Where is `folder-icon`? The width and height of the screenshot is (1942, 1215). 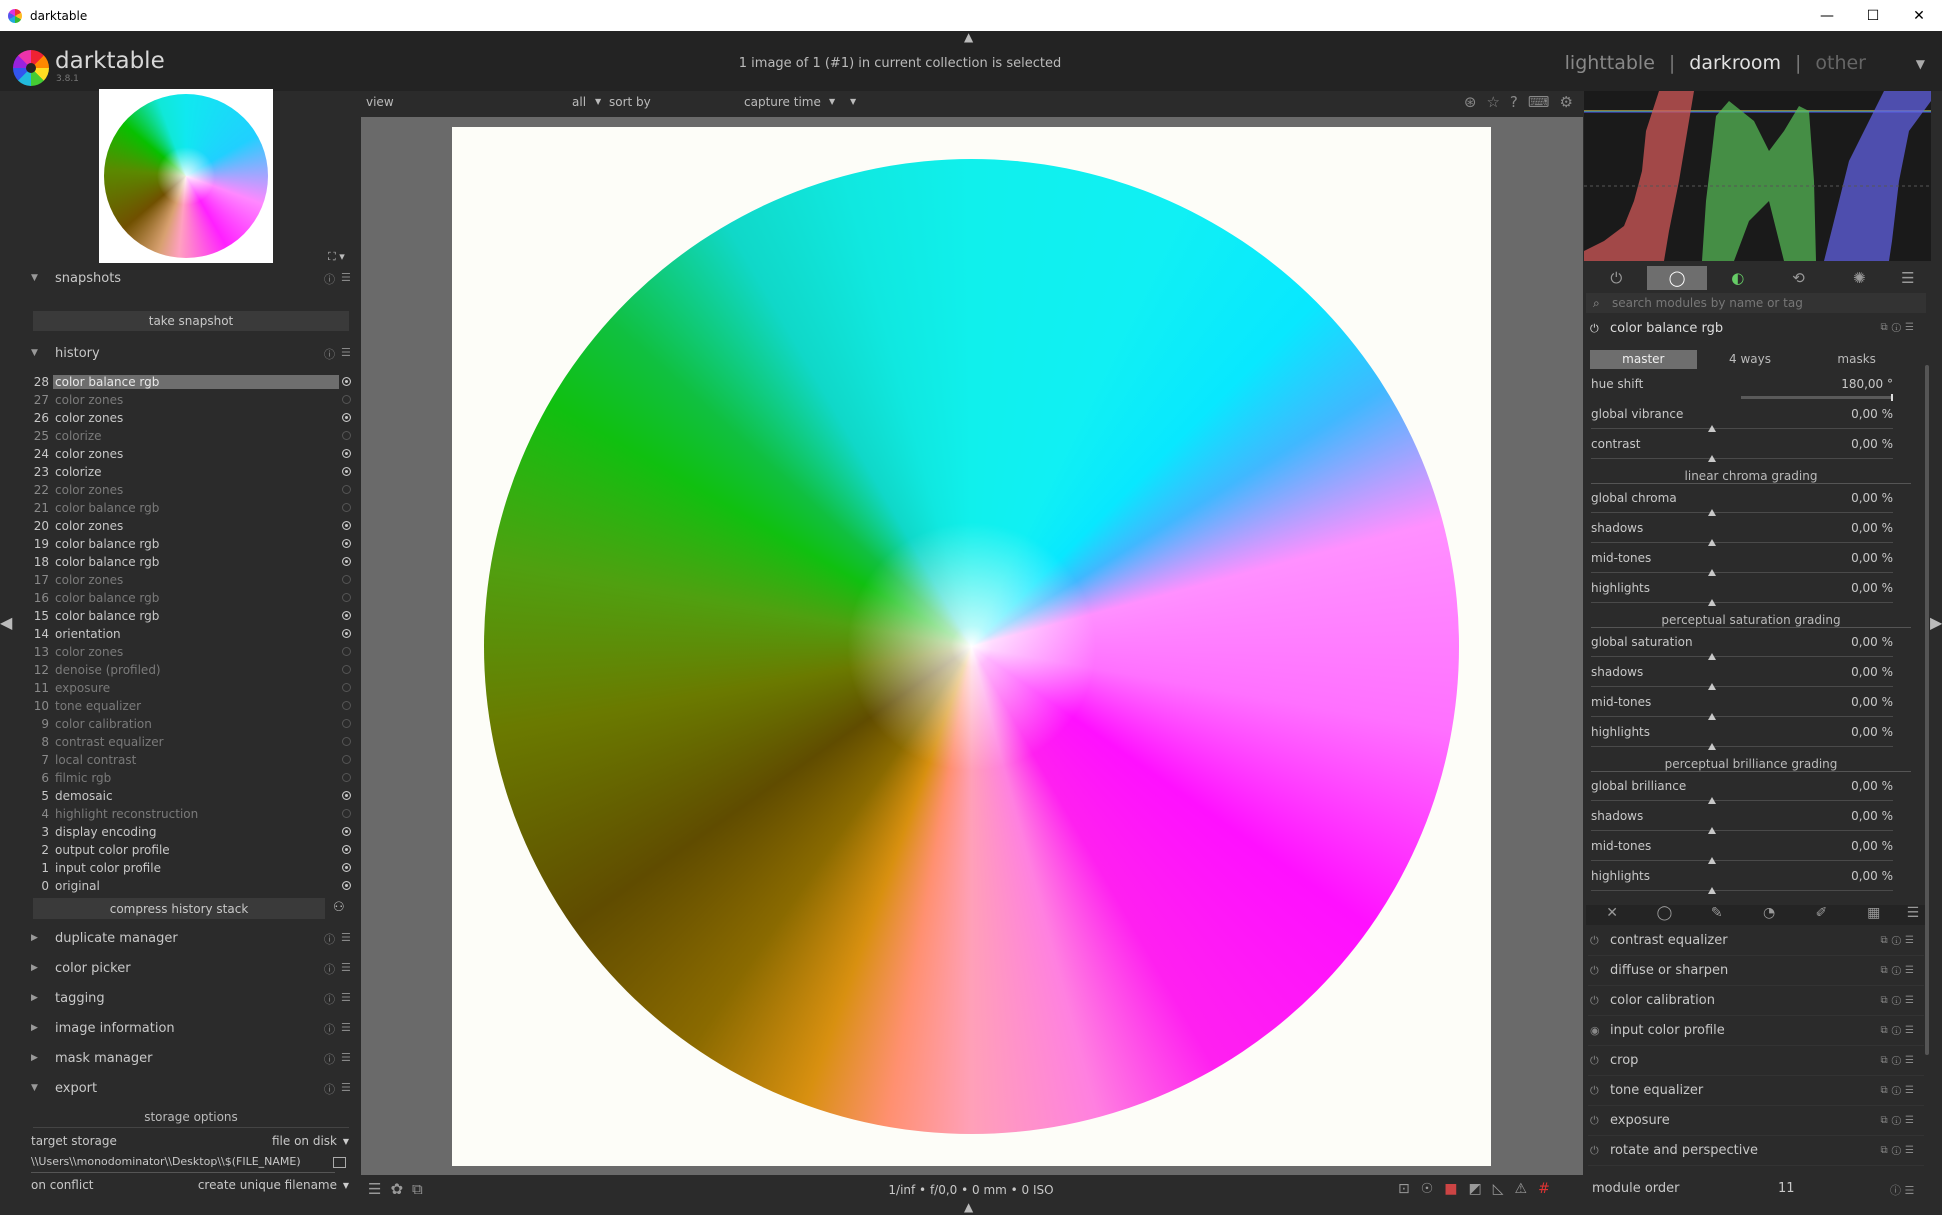 folder-icon is located at coordinates (339, 1162).